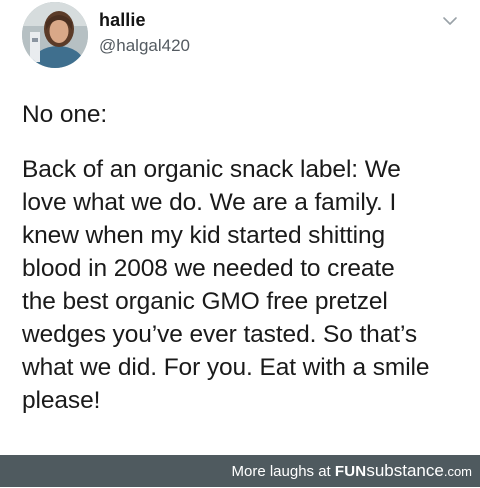  What do you see at coordinates (450, 21) in the screenshot?
I see `chevron-down-icon` at bounding box center [450, 21].